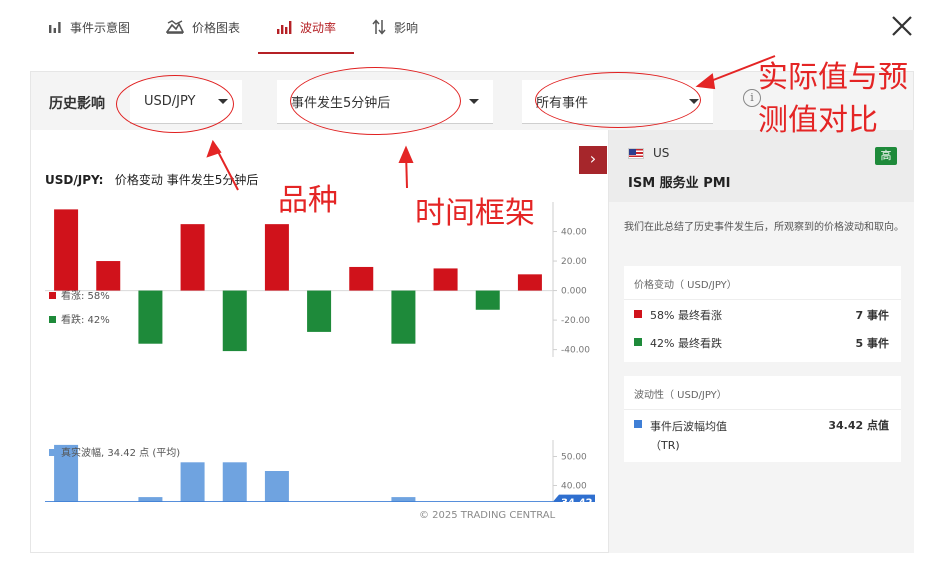  Describe the element at coordinates (705, 81) in the screenshot. I see `arrowhead-events` at that location.